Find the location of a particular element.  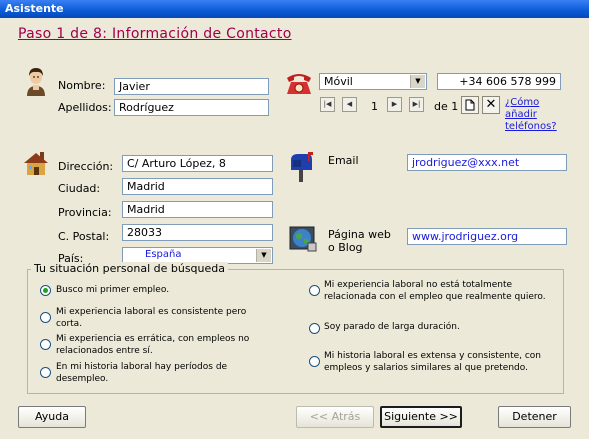

help-button: Ayuda is located at coordinates (52, 417).